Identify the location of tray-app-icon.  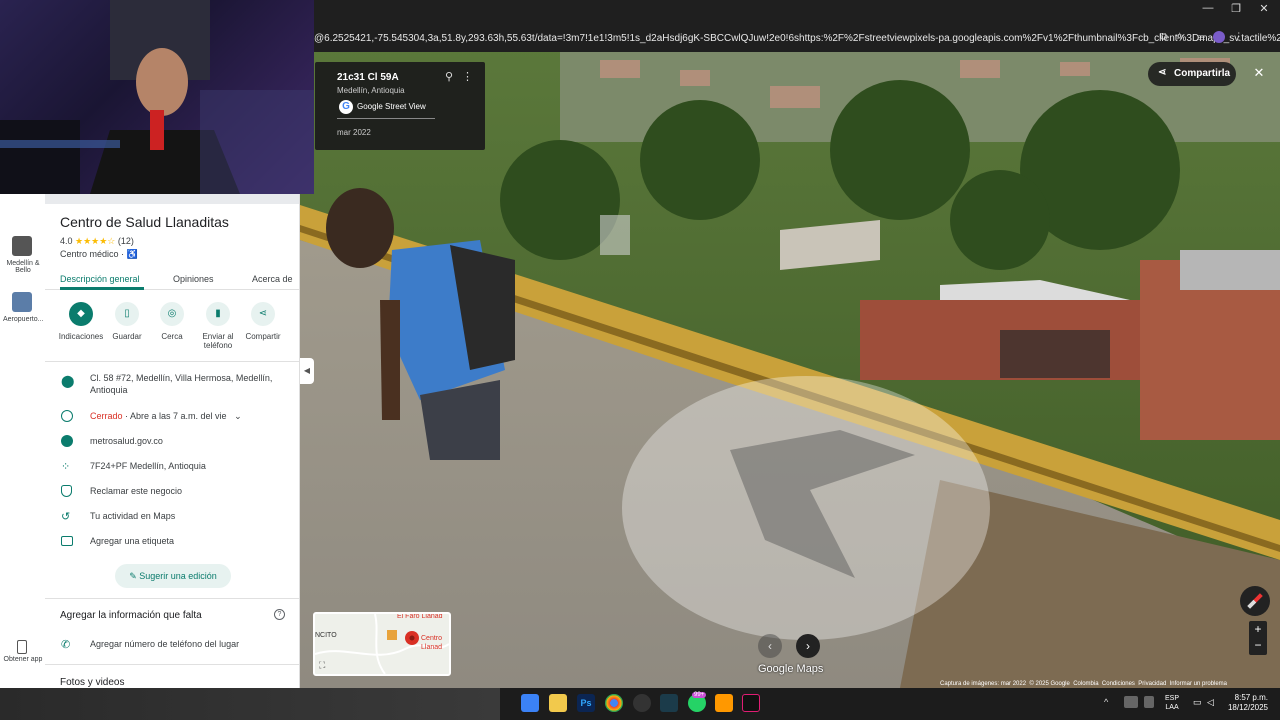
(1131, 702).